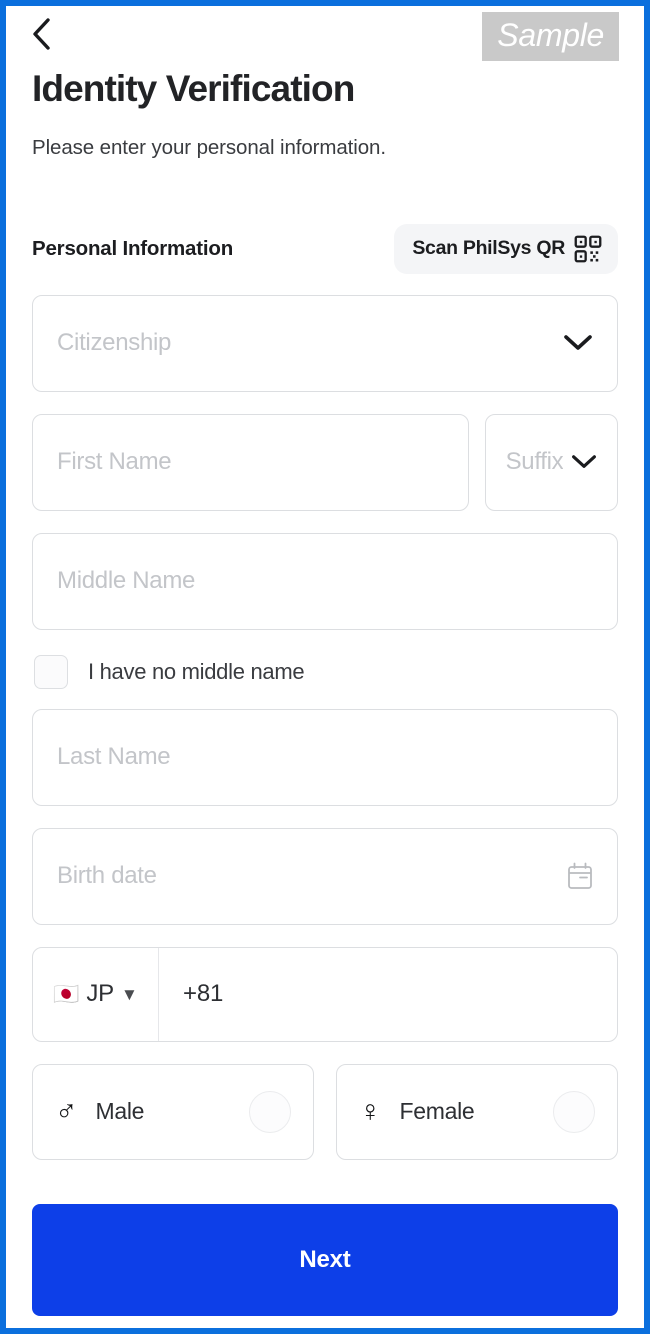  I want to click on dial-code-prefix: +81, so click(203, 994).